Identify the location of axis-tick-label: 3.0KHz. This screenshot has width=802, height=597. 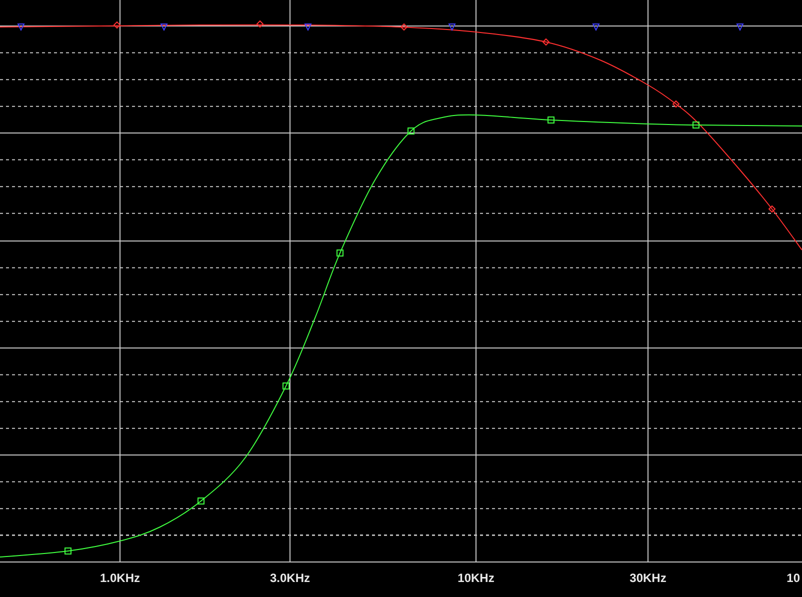
(290, 578).